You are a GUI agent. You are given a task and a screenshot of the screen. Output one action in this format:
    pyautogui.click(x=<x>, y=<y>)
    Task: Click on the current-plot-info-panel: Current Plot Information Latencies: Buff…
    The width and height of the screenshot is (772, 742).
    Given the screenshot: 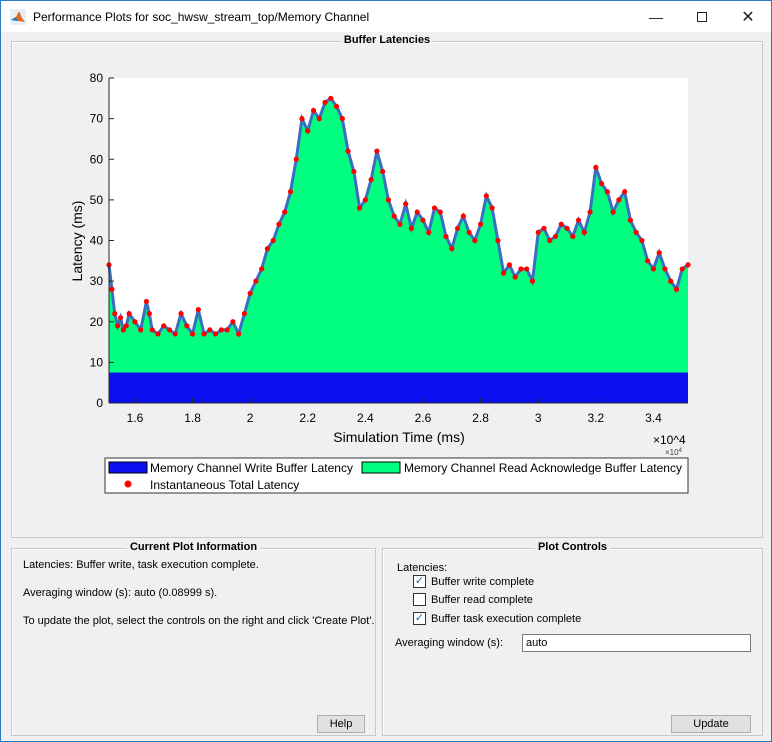 What is the action you would take?
    pyautogui.click(x=193, y=638)
    